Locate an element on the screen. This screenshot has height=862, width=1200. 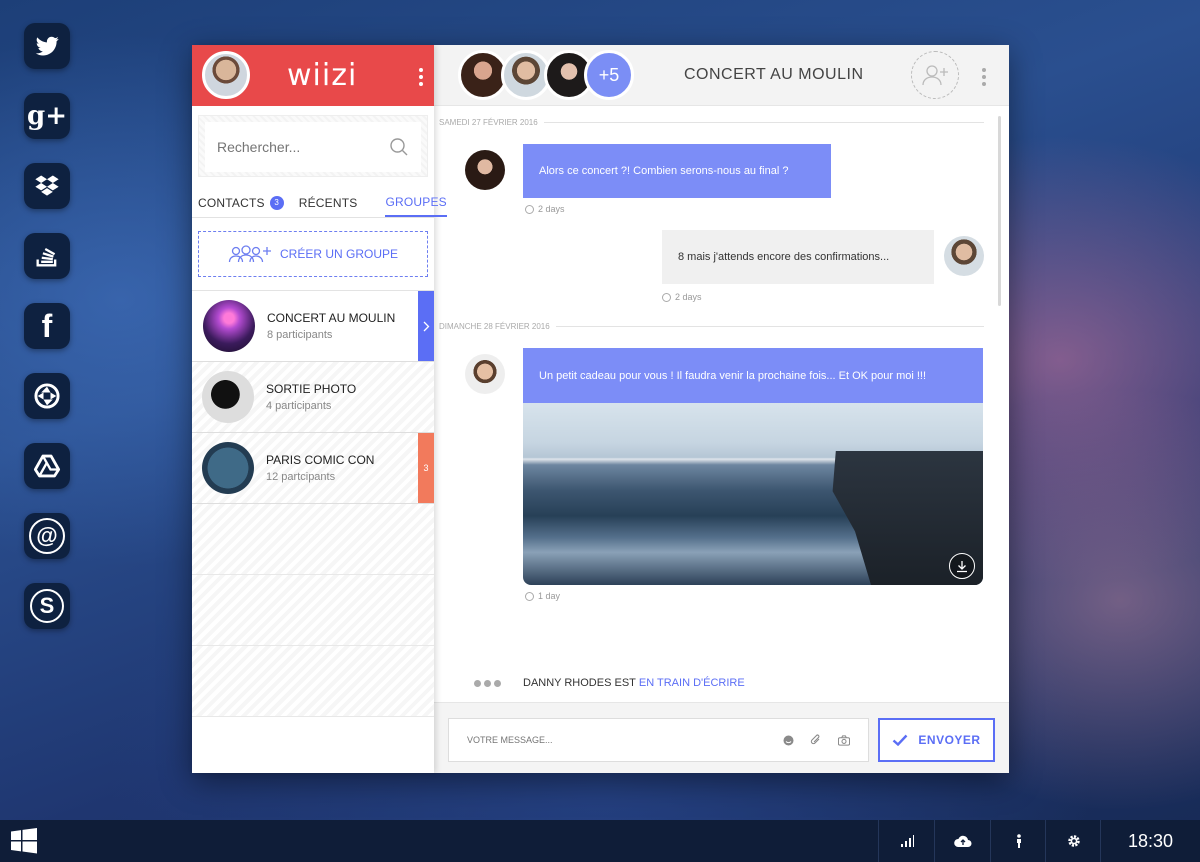
attachment-icon is located at coordinates (816, 740).